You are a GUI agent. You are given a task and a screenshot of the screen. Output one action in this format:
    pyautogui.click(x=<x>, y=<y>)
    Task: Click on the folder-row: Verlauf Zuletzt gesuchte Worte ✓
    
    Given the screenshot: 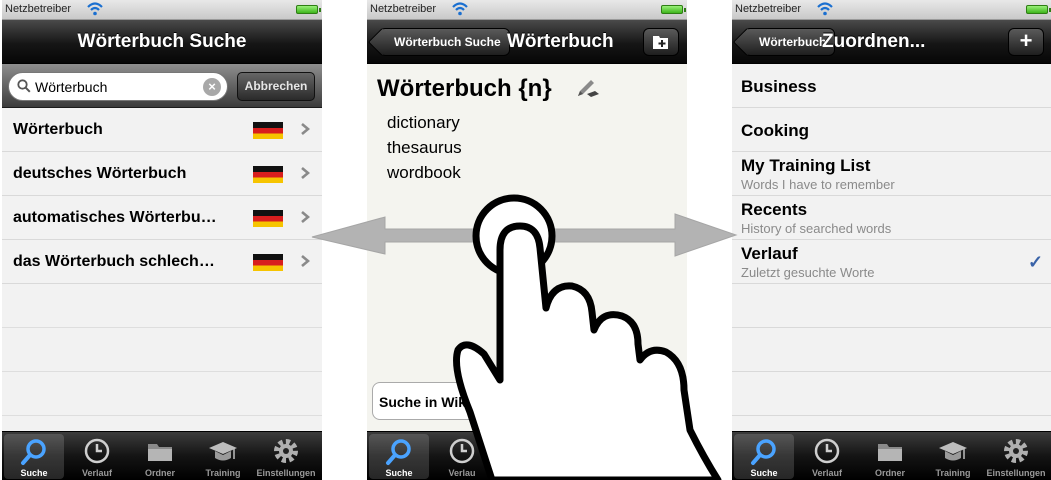 What is the action you would take?
    pyautogui.click(x=891, y=262)
    